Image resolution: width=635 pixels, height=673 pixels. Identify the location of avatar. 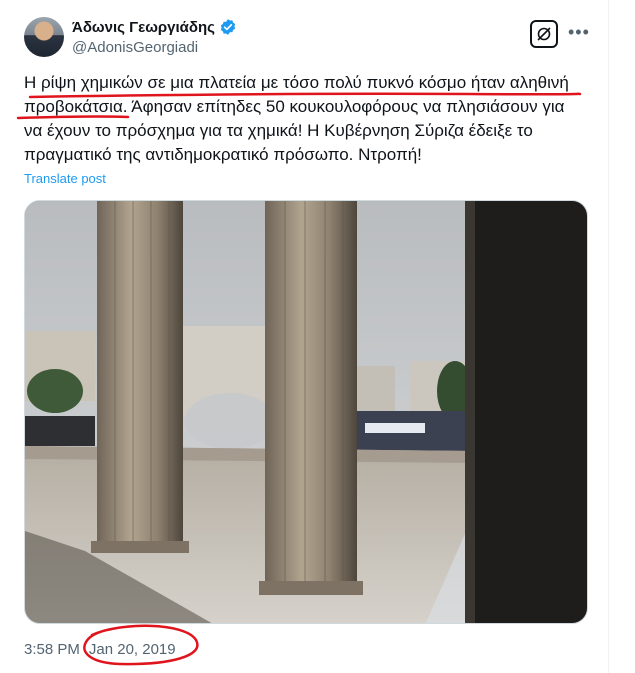
(44, 37).